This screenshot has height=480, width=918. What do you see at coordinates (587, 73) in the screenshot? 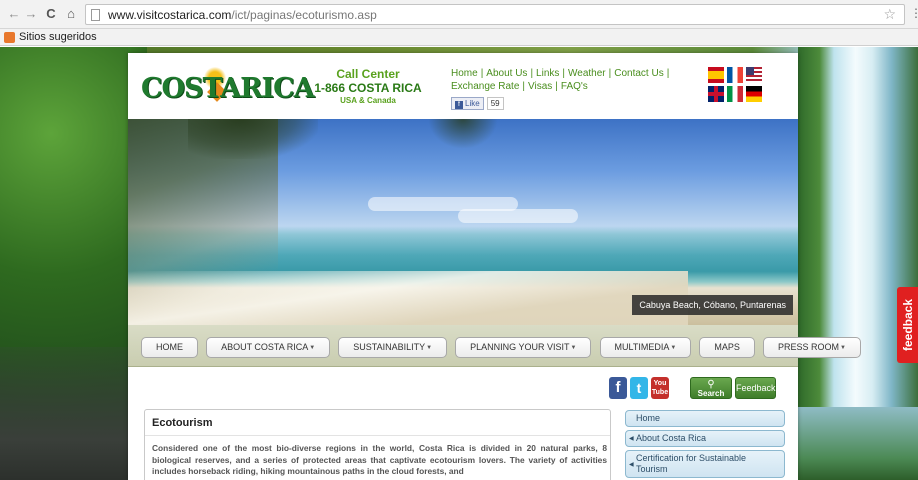
I see `link-weather: Weather` at bounding box center [587, 73].